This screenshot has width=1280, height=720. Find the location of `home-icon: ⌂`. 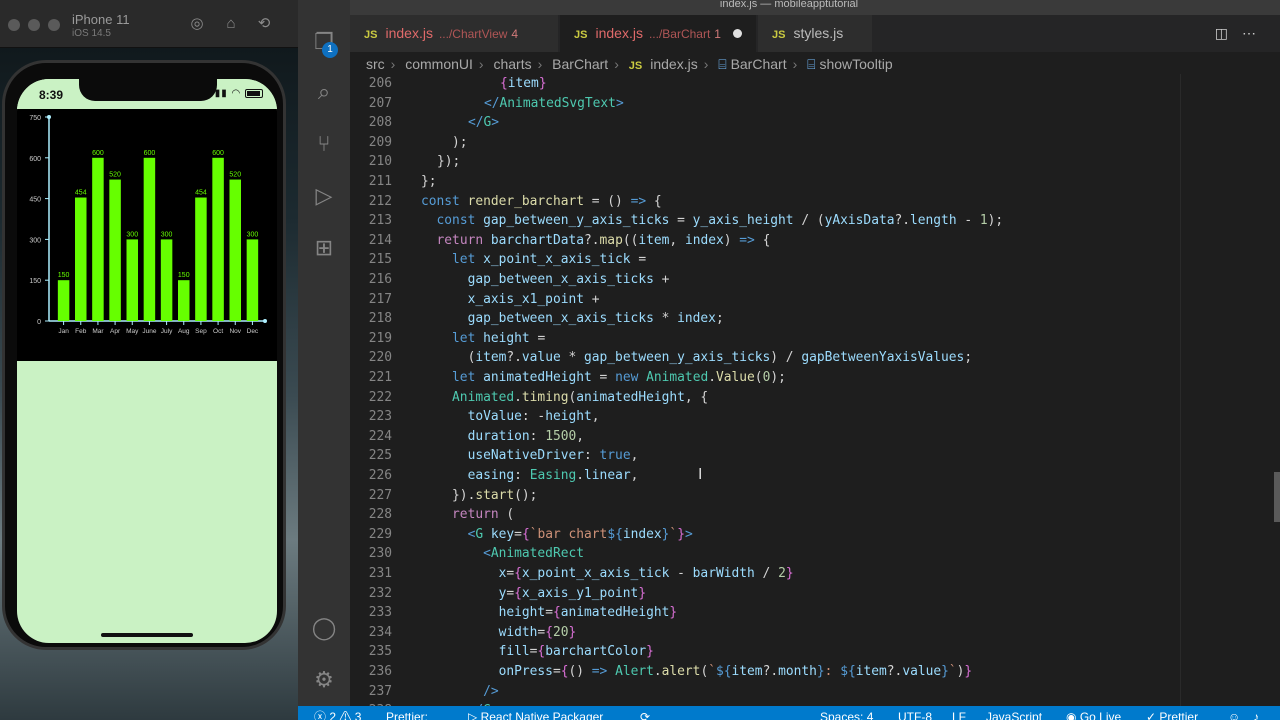

home-icon: ⌂ is located at coordinates (231, 24).